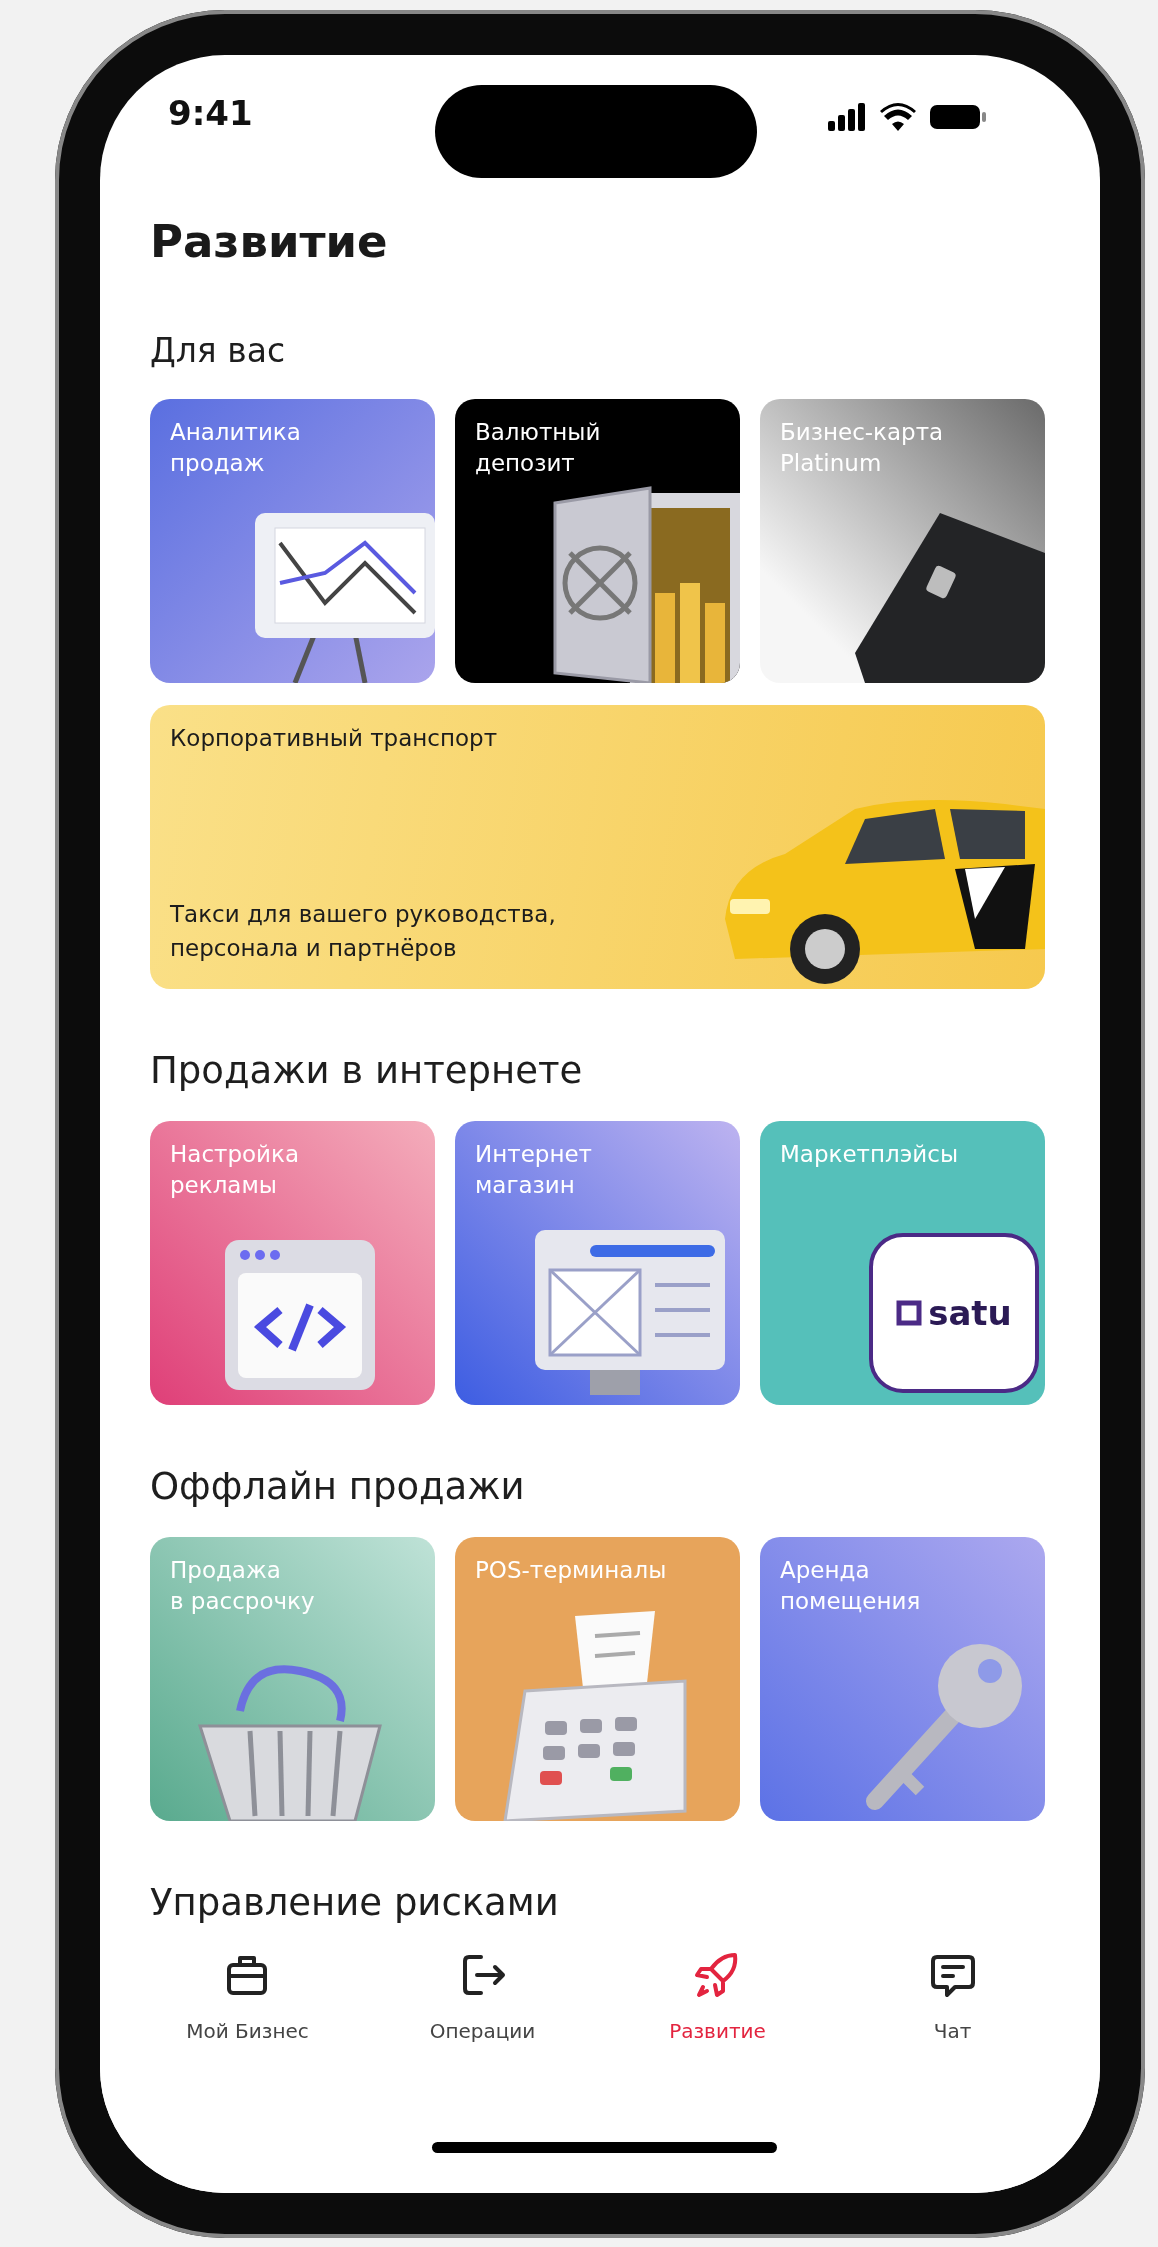 The width and height of the screenshot is (1158, 2247). I want to click on battery-icon, so click(958, 117).